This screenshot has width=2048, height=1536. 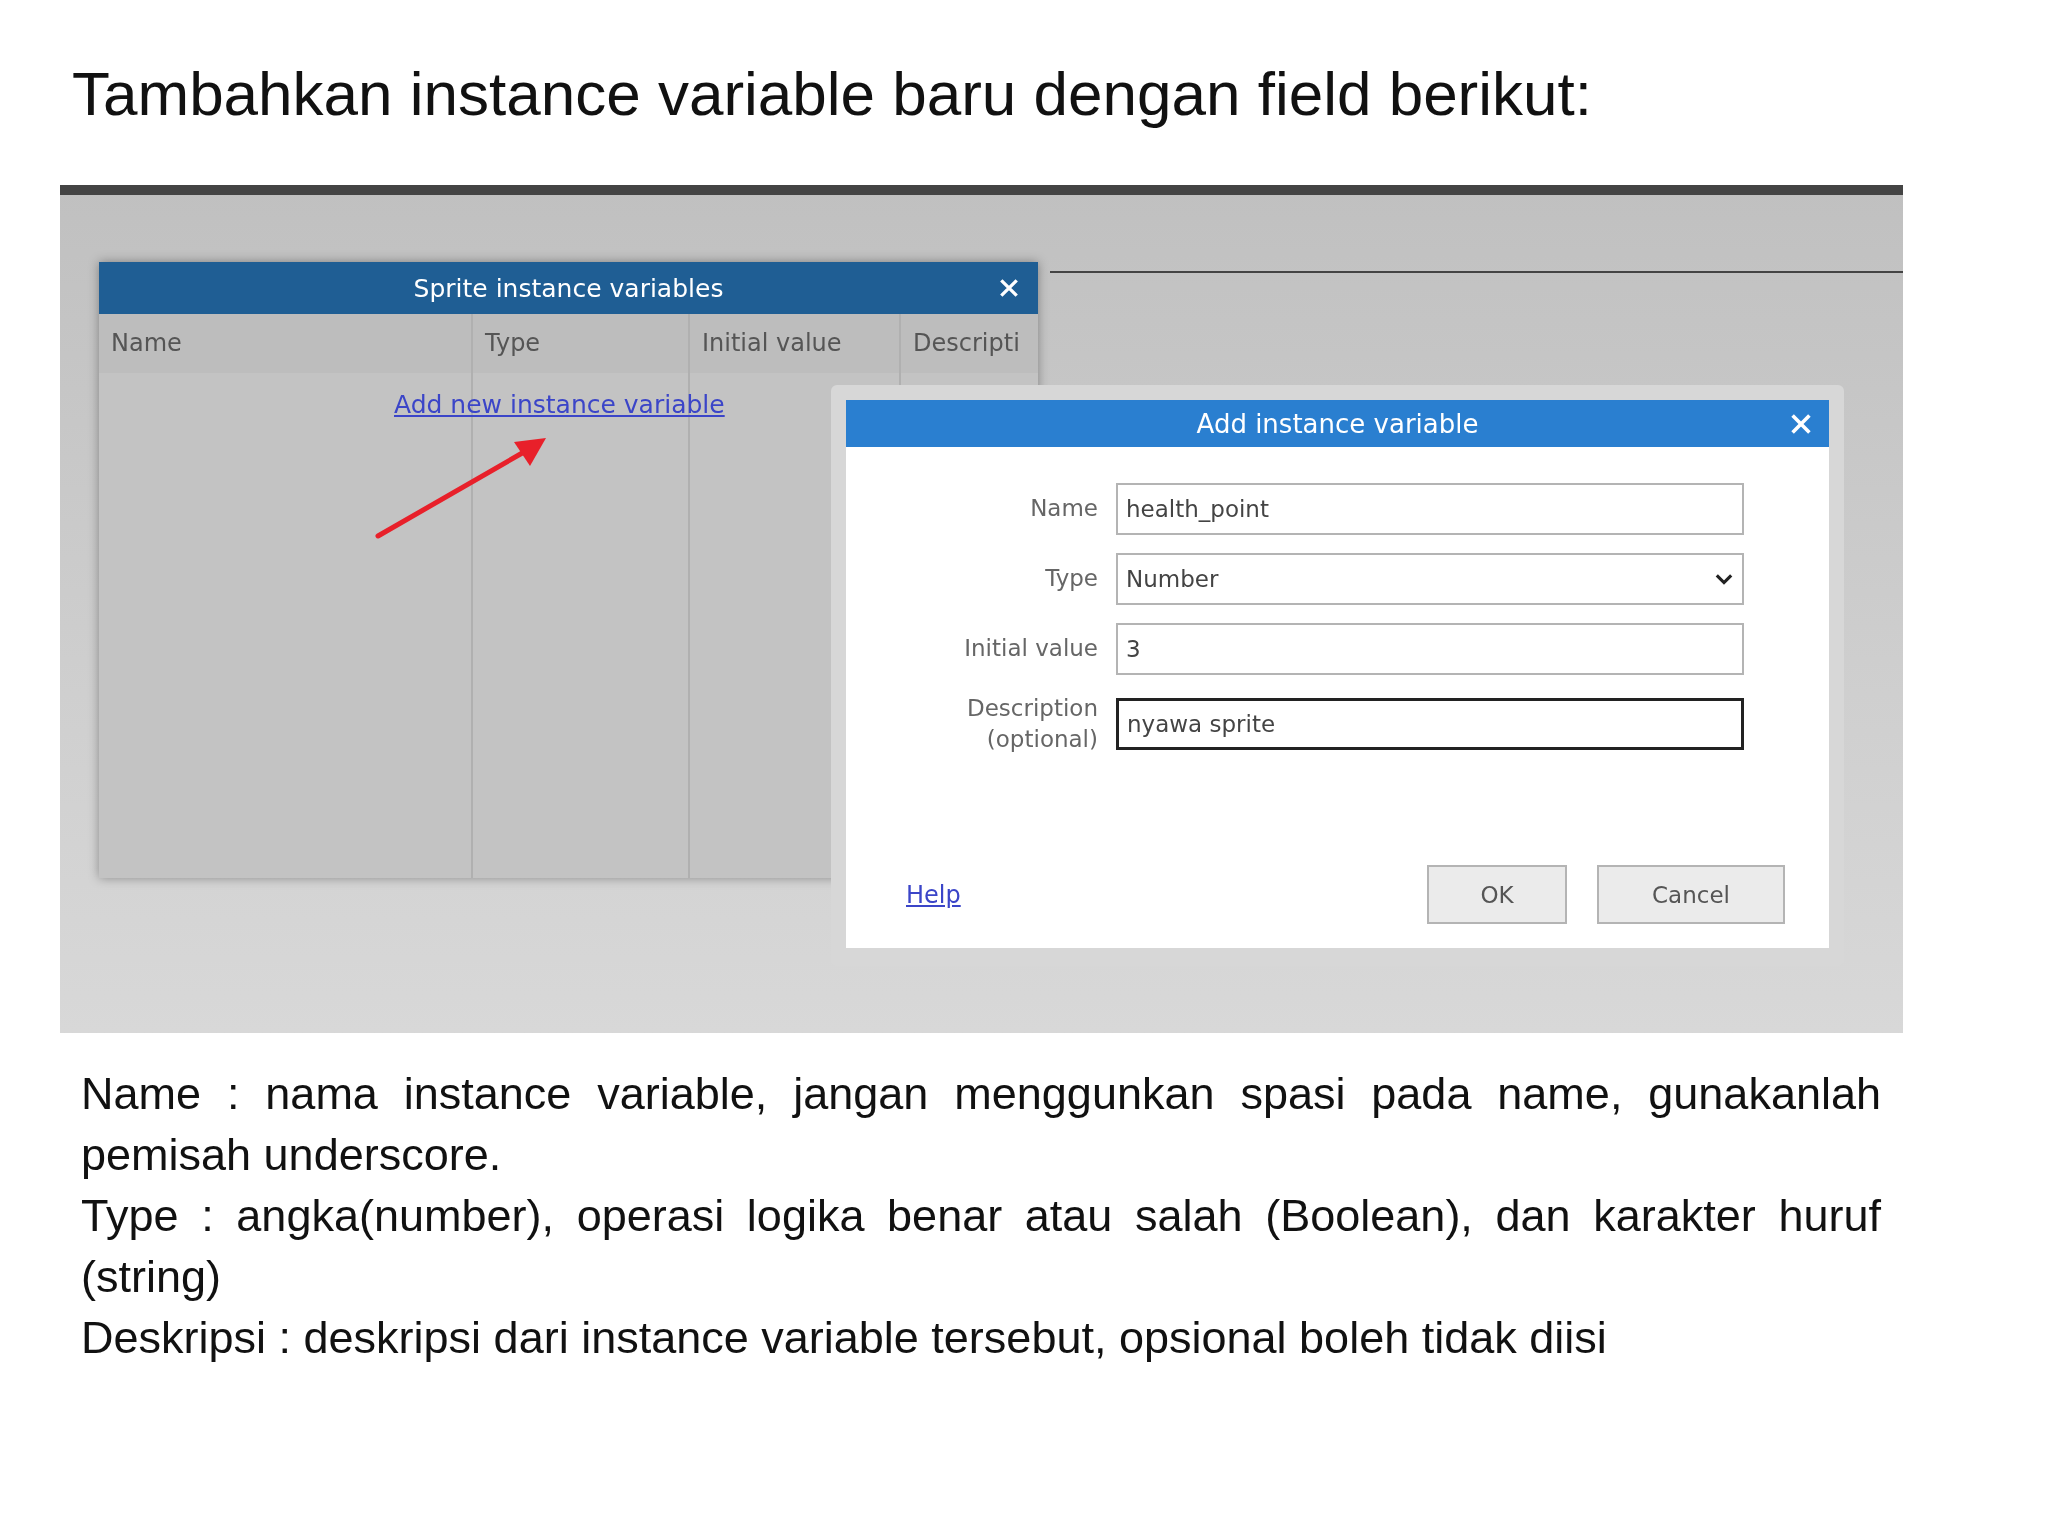 I want to click on field-label: Name, so click(x=1064, y=509).